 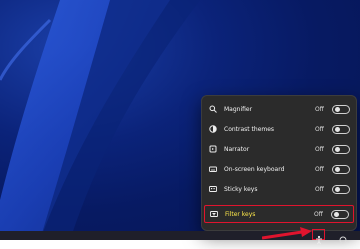 What do you see at coordinates (213, 189) in the screenshot?
I see `sticky-keys-icon` at bounding box center [213, 189].